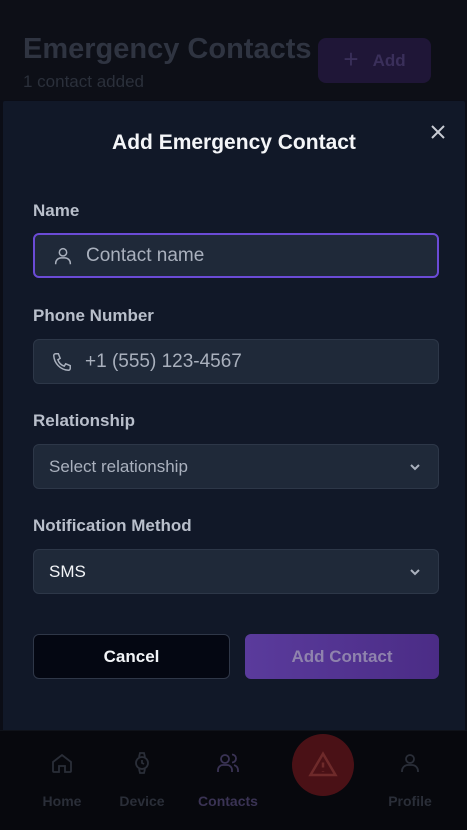 This screenshot has width=467, height=830. Describe the element at coordinates (62, 780) in the screenshot. I see `nav-item-home: Home` at that location.